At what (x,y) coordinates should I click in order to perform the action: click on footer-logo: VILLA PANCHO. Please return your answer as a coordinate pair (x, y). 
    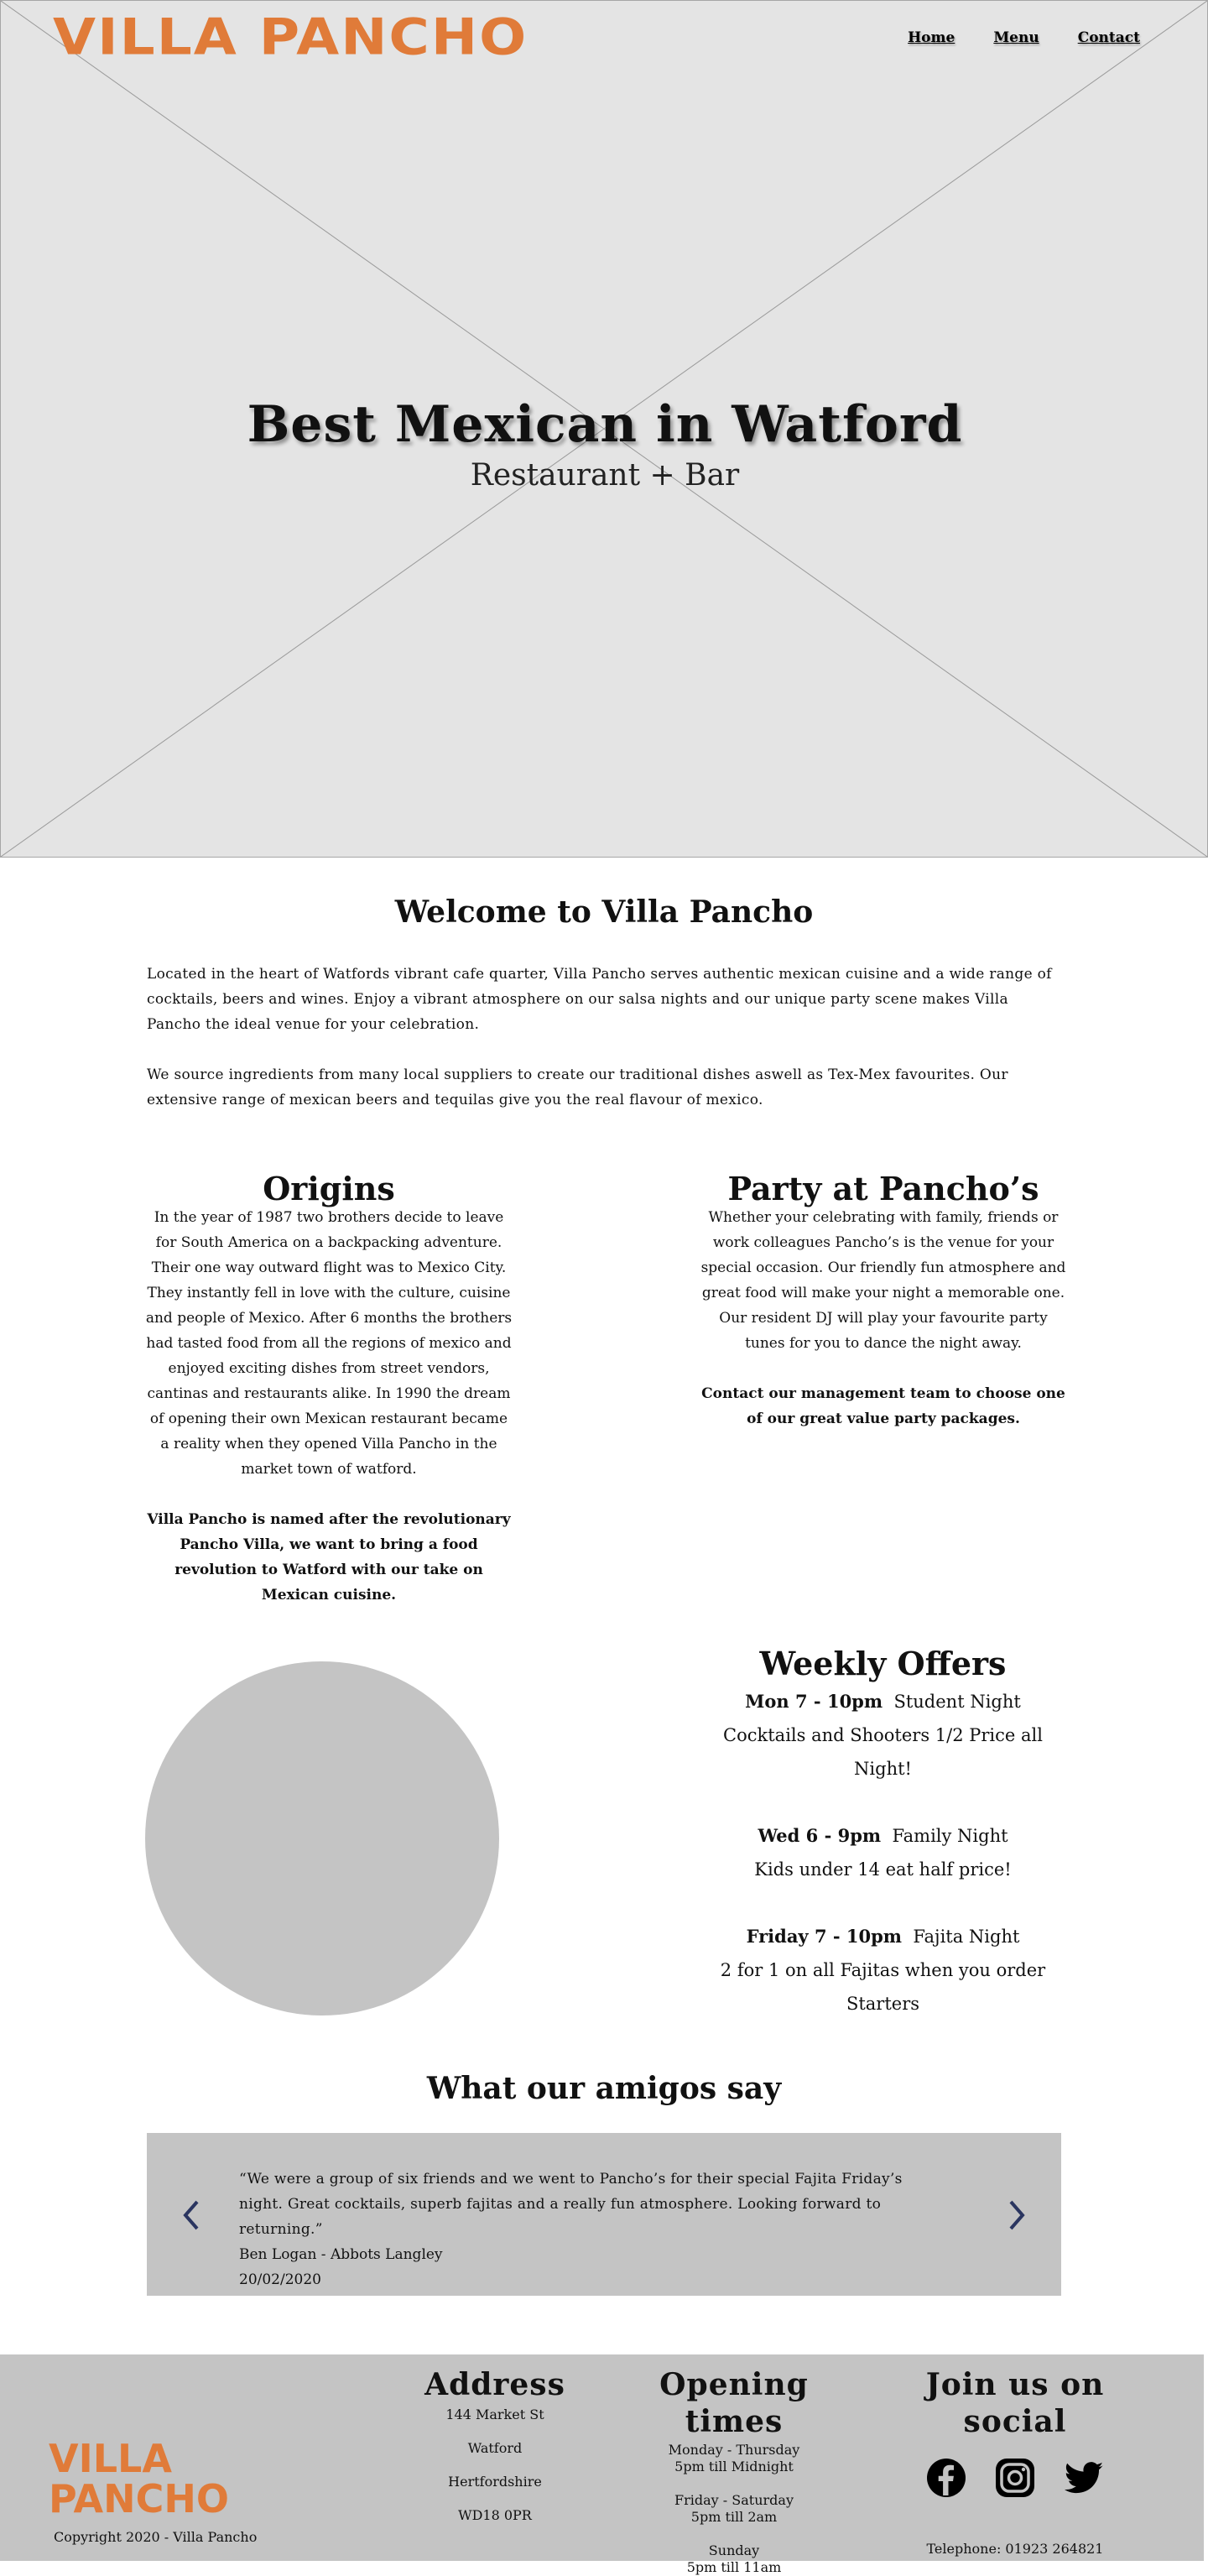
    Looking at the image, I should click on (139, 2478).